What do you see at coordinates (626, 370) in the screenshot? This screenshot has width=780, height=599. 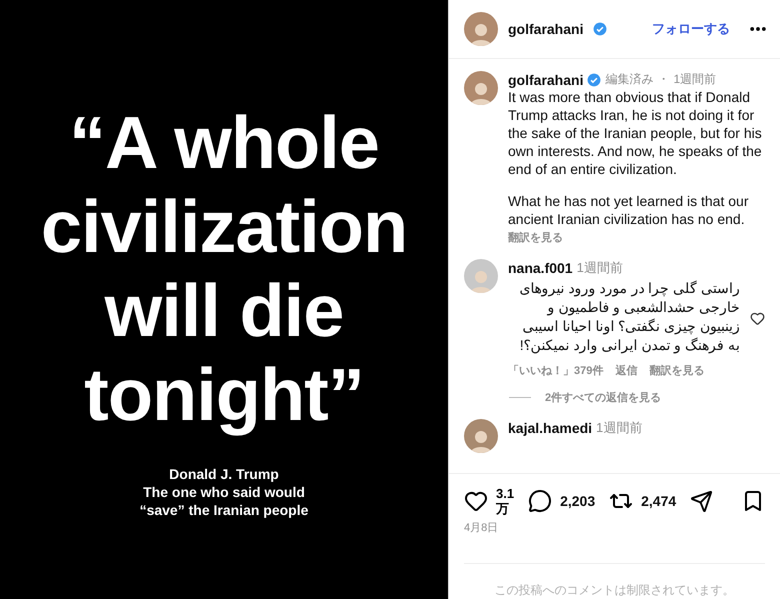 I see `reply-link: 返信` at bounding box center [626, 370].